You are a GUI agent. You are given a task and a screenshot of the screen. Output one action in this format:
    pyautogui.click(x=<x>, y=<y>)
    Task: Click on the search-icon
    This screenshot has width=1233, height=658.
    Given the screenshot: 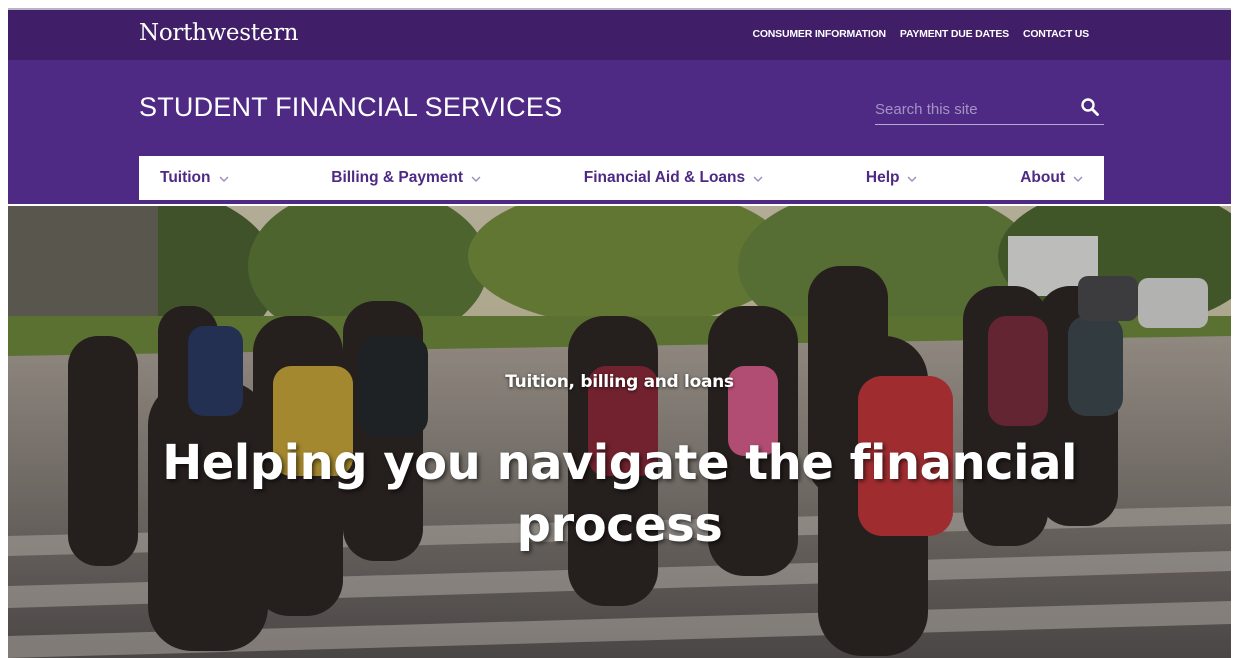 What is the action you would take?
    pyautogui.click(x=1090, y=107)
    